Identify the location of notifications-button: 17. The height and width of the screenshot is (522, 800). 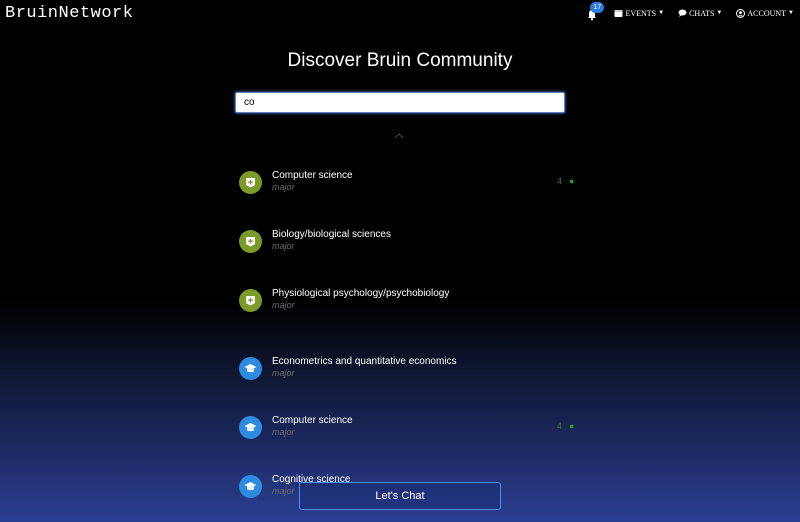
(595, 11).